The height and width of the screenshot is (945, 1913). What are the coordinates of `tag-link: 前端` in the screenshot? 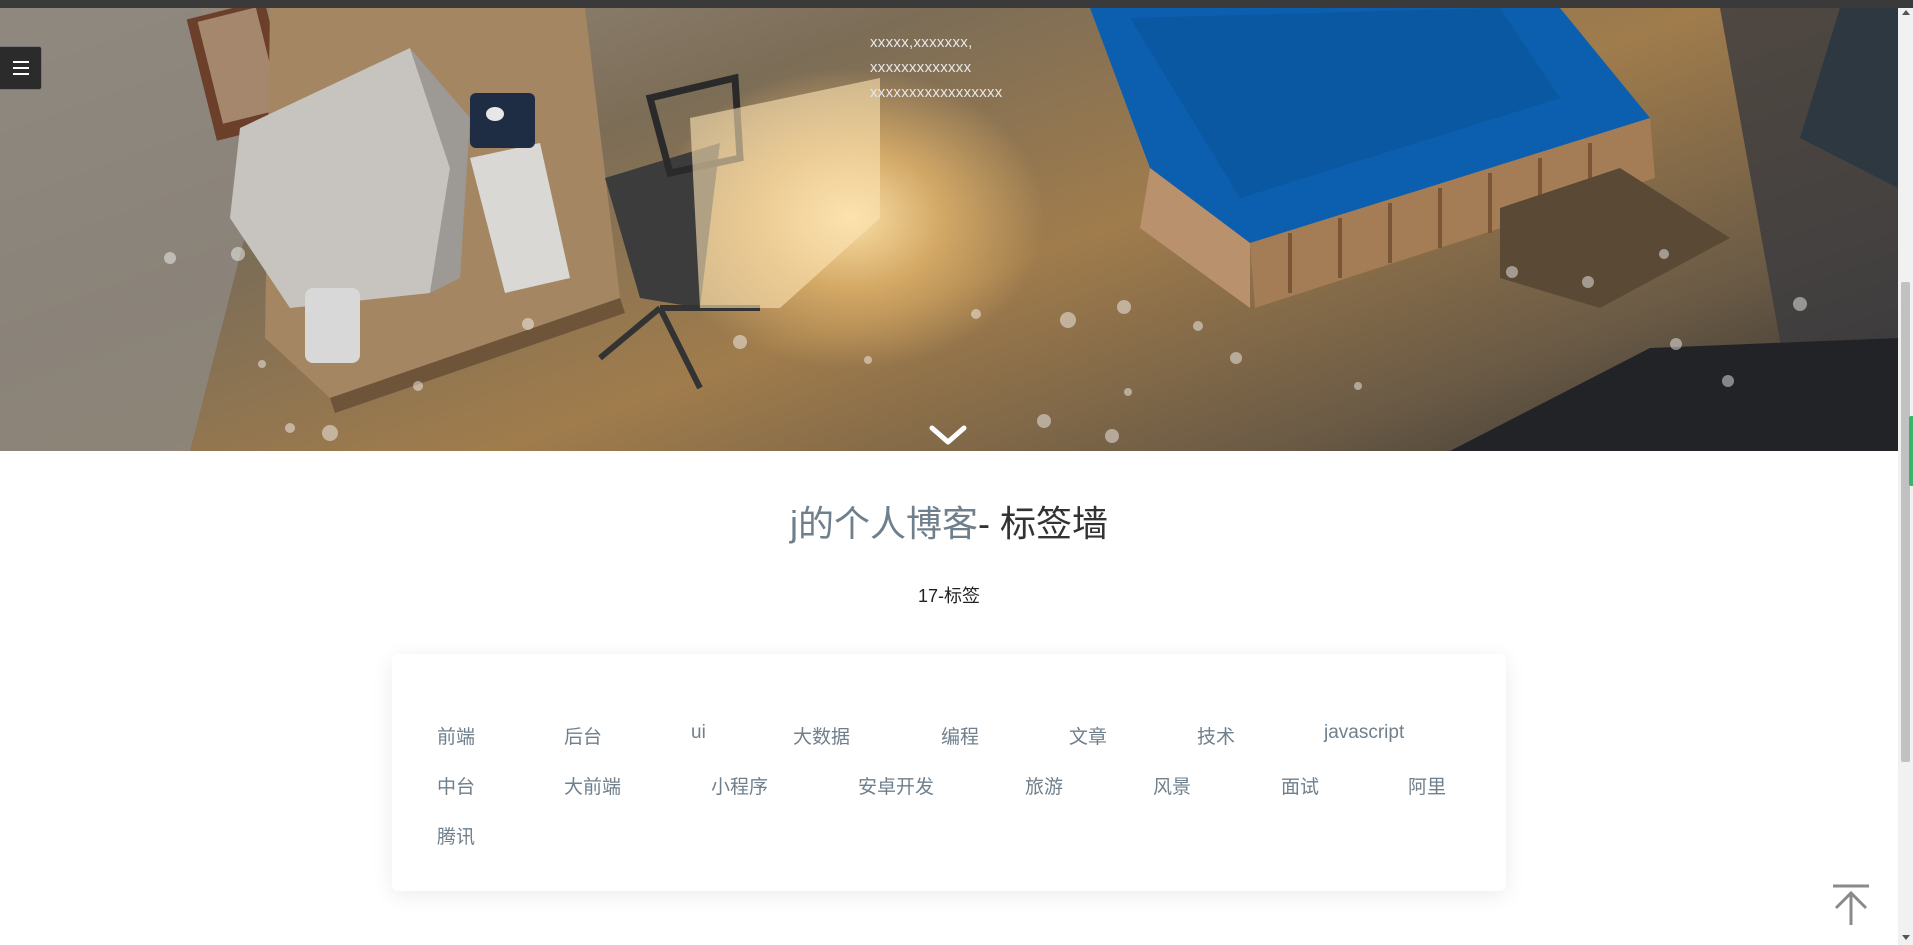 It's located at (456, 735).